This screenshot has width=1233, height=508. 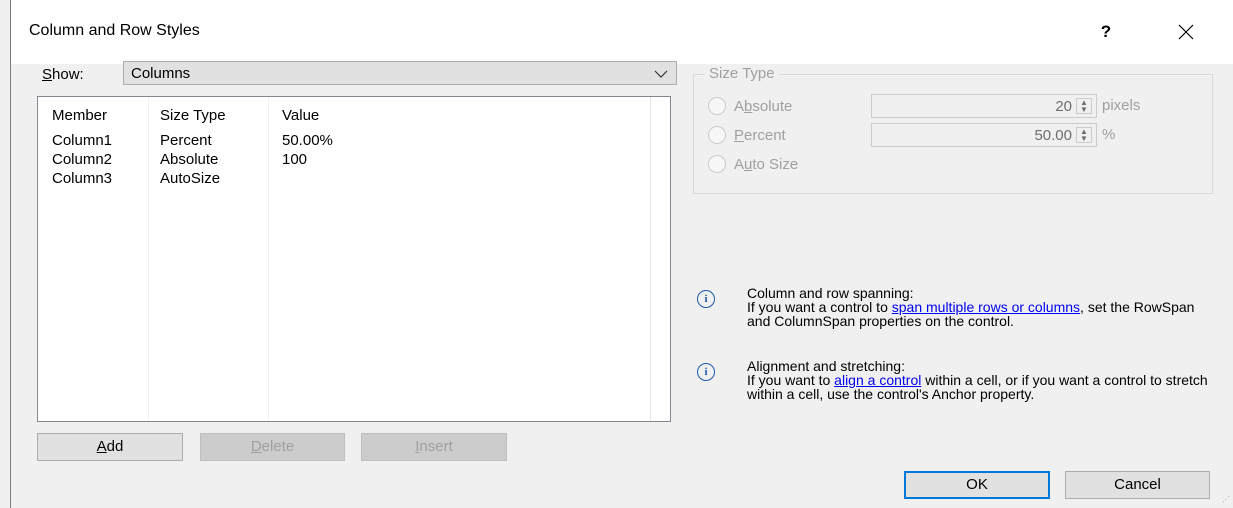 I want to click on show-label-mnemonic: S, so click(x=47, y=74).